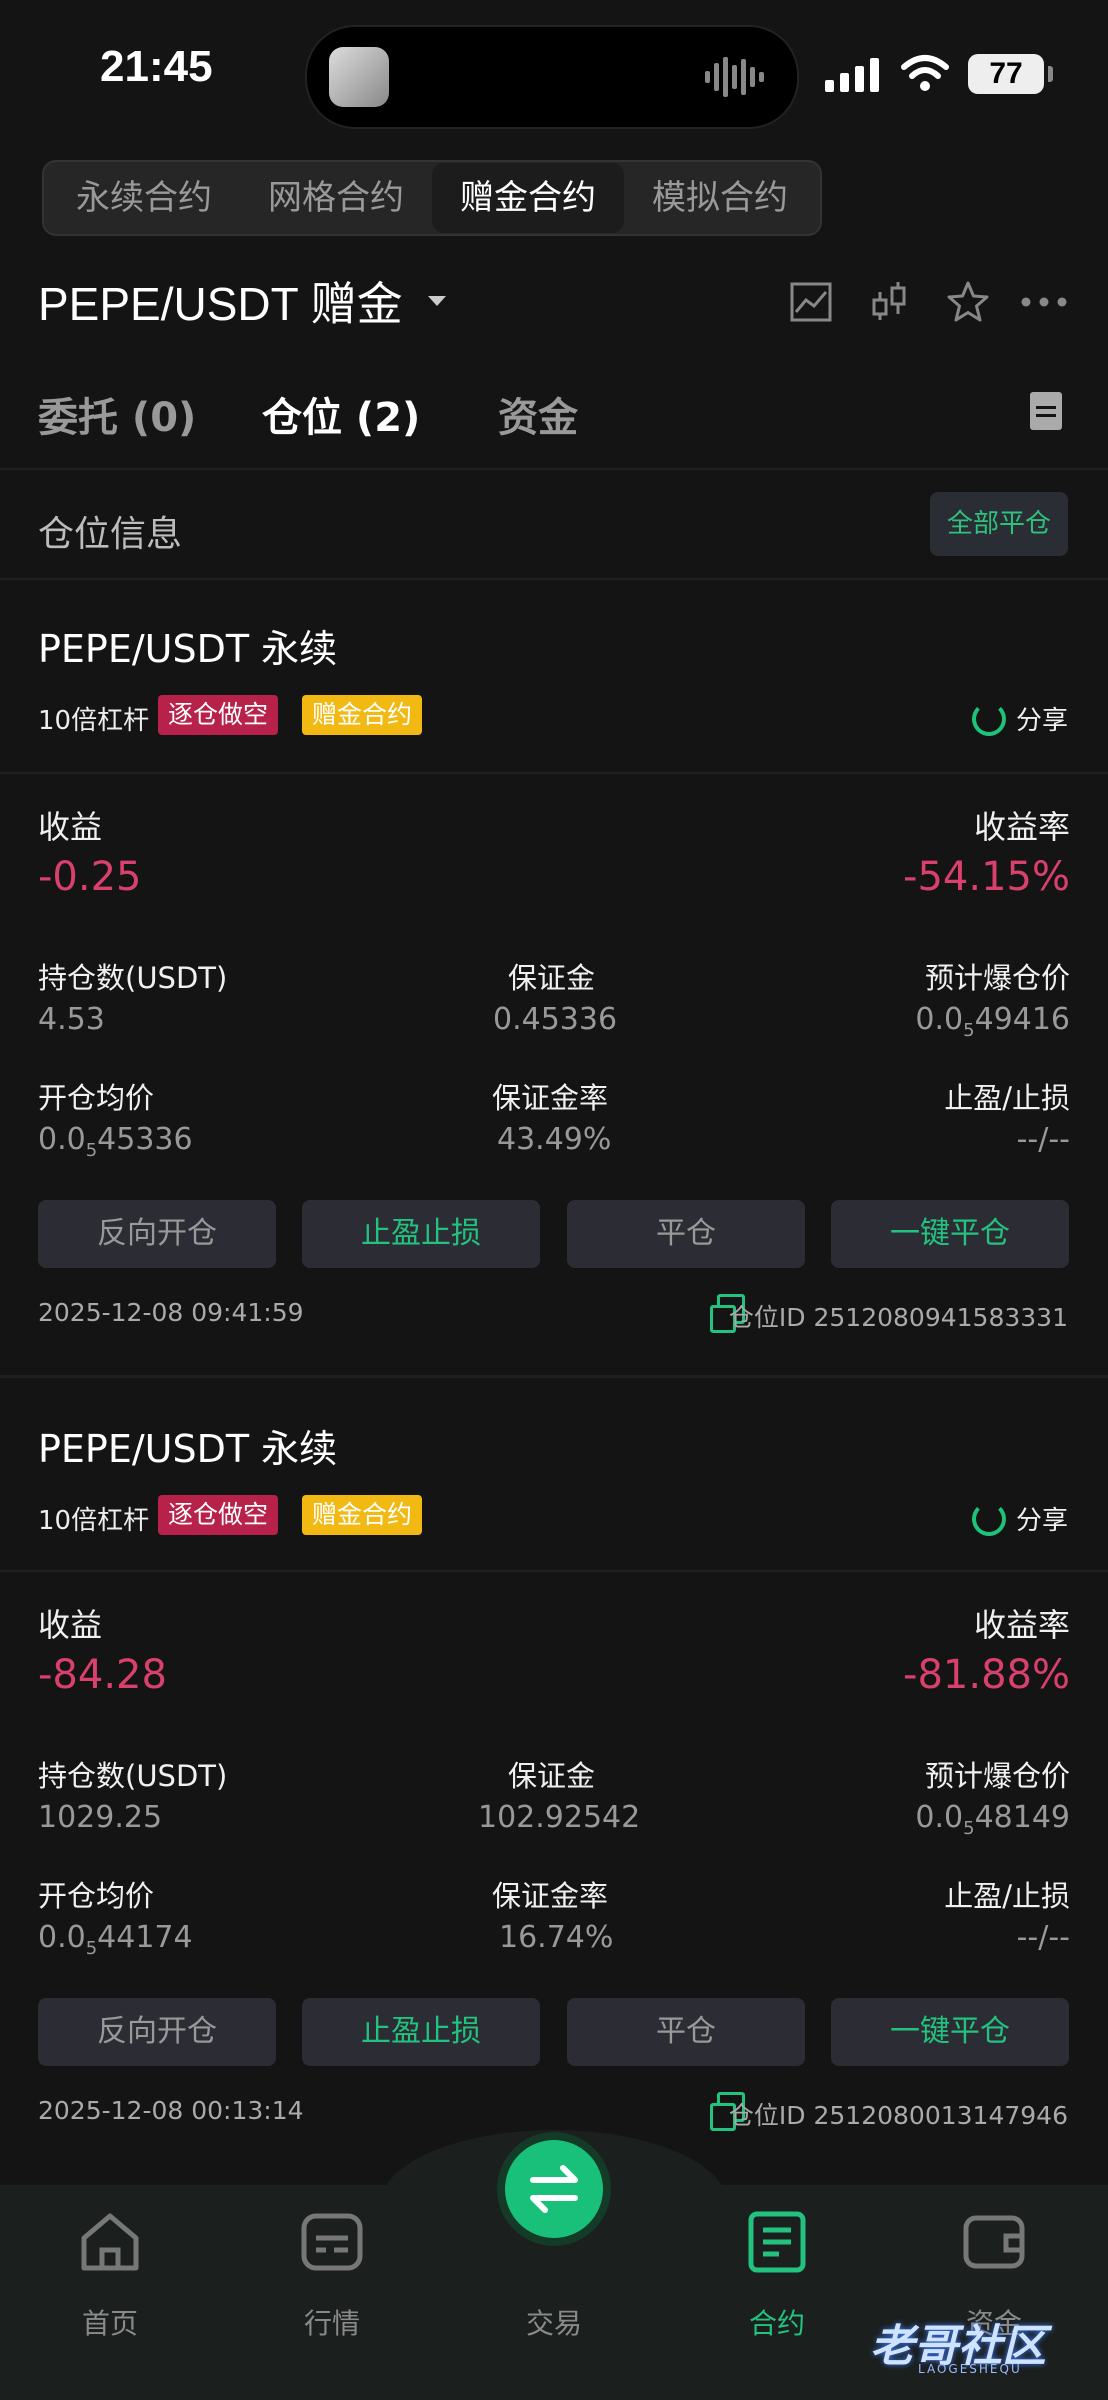 The image size is (1108, 2400). I want to click on signal-icon, so click(852, 75).